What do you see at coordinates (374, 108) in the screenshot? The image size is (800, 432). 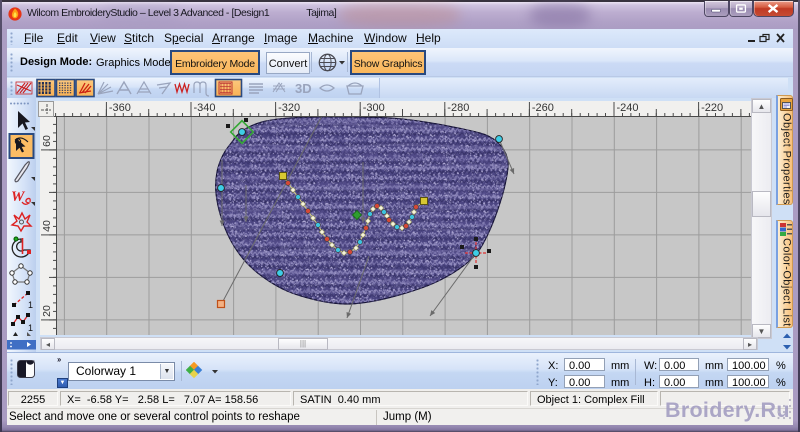 I see `svg-text: -300` at bounding box center [374, 108].